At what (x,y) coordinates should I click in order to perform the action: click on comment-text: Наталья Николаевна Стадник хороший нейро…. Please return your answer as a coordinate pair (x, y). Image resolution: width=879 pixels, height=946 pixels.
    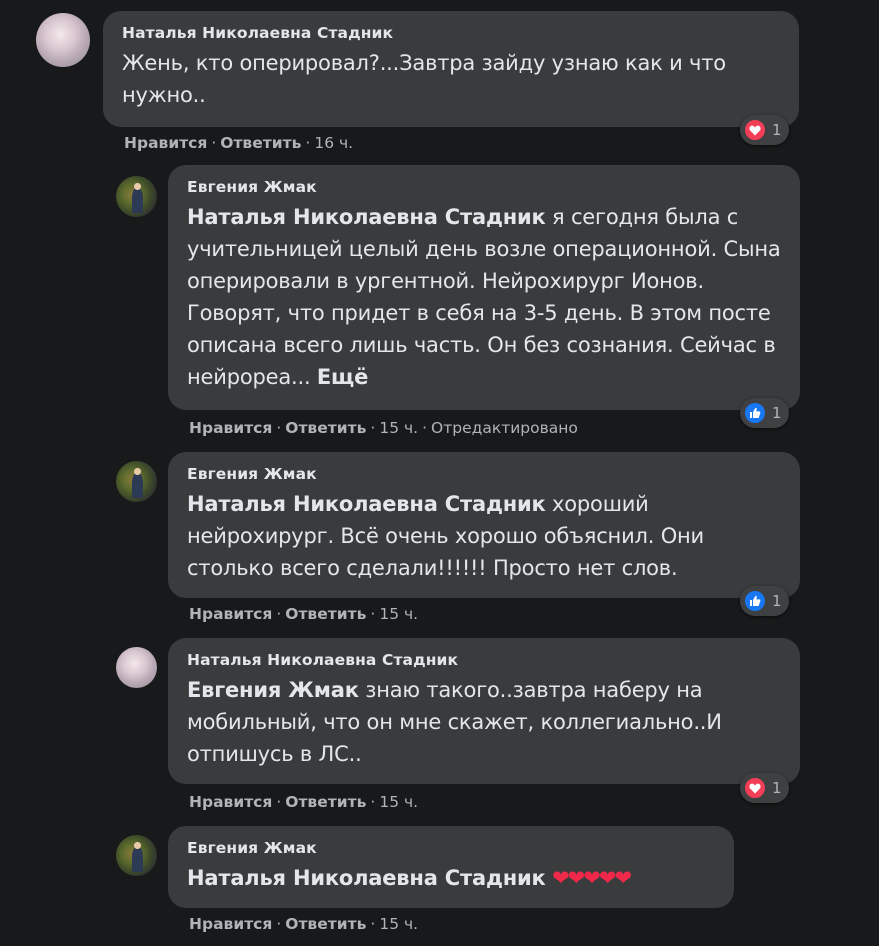
    Looking at the image, I should click on (484, 536).